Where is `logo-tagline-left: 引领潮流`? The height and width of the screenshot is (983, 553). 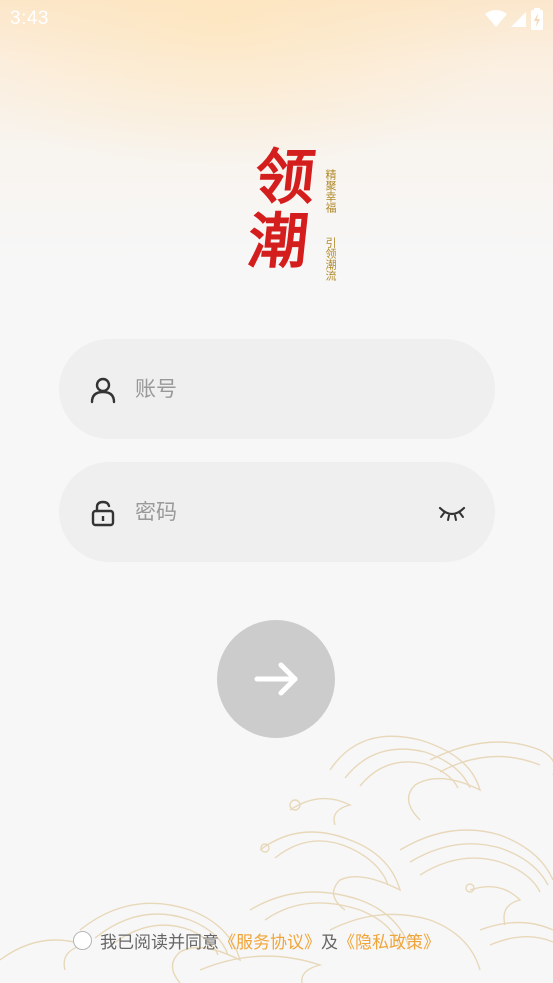
logo-tagline-left: 引领潮流 is located at coordinates (330, 259).